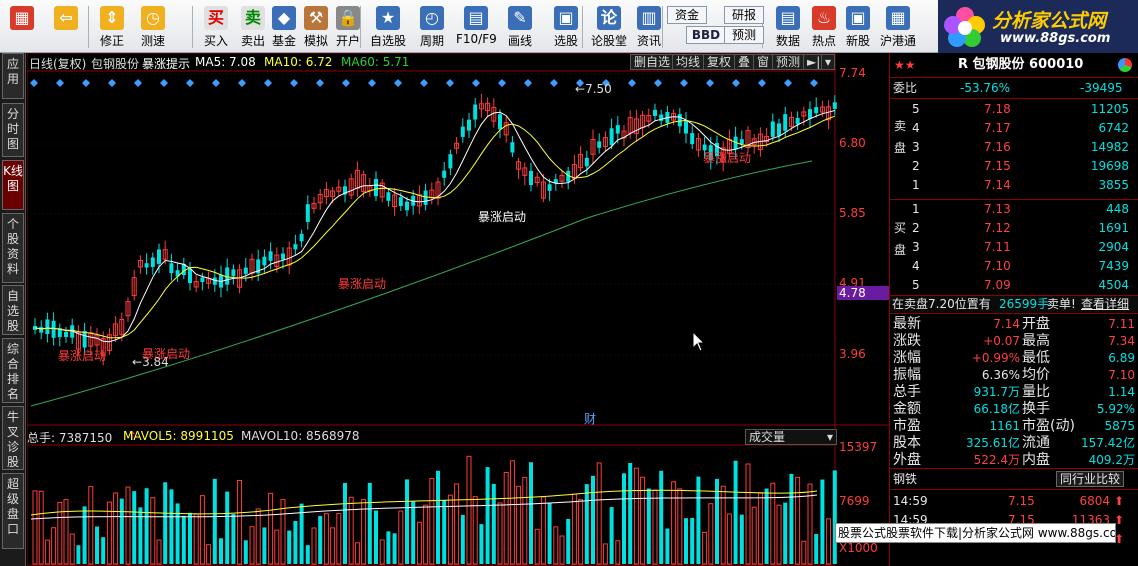 This screenshot has height=566, width=1138. What do you see at coordinates (1014, 147) in the screenshot?
I see `sell-level-row: 3 7.16 14982` at bounding box center [1014, 147].